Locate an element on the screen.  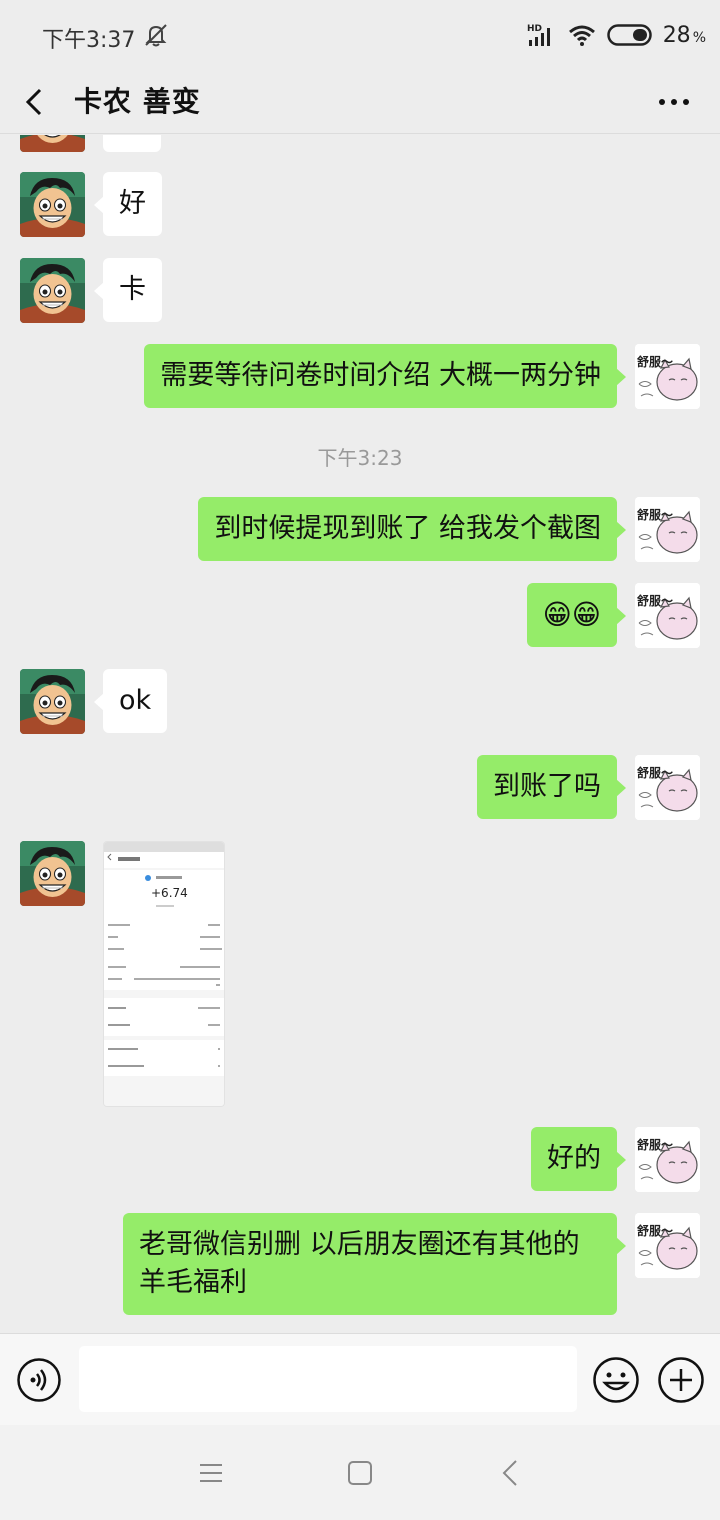
chevron-left-icon is located at coordinates (35, 102).